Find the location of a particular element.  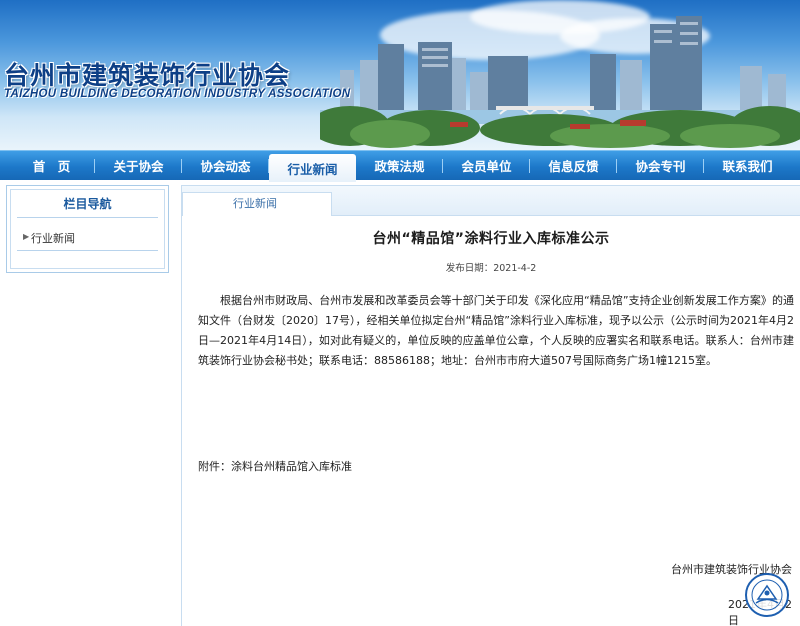

content-tabbar: 行业新闻 is located at coordinates (491, 201).